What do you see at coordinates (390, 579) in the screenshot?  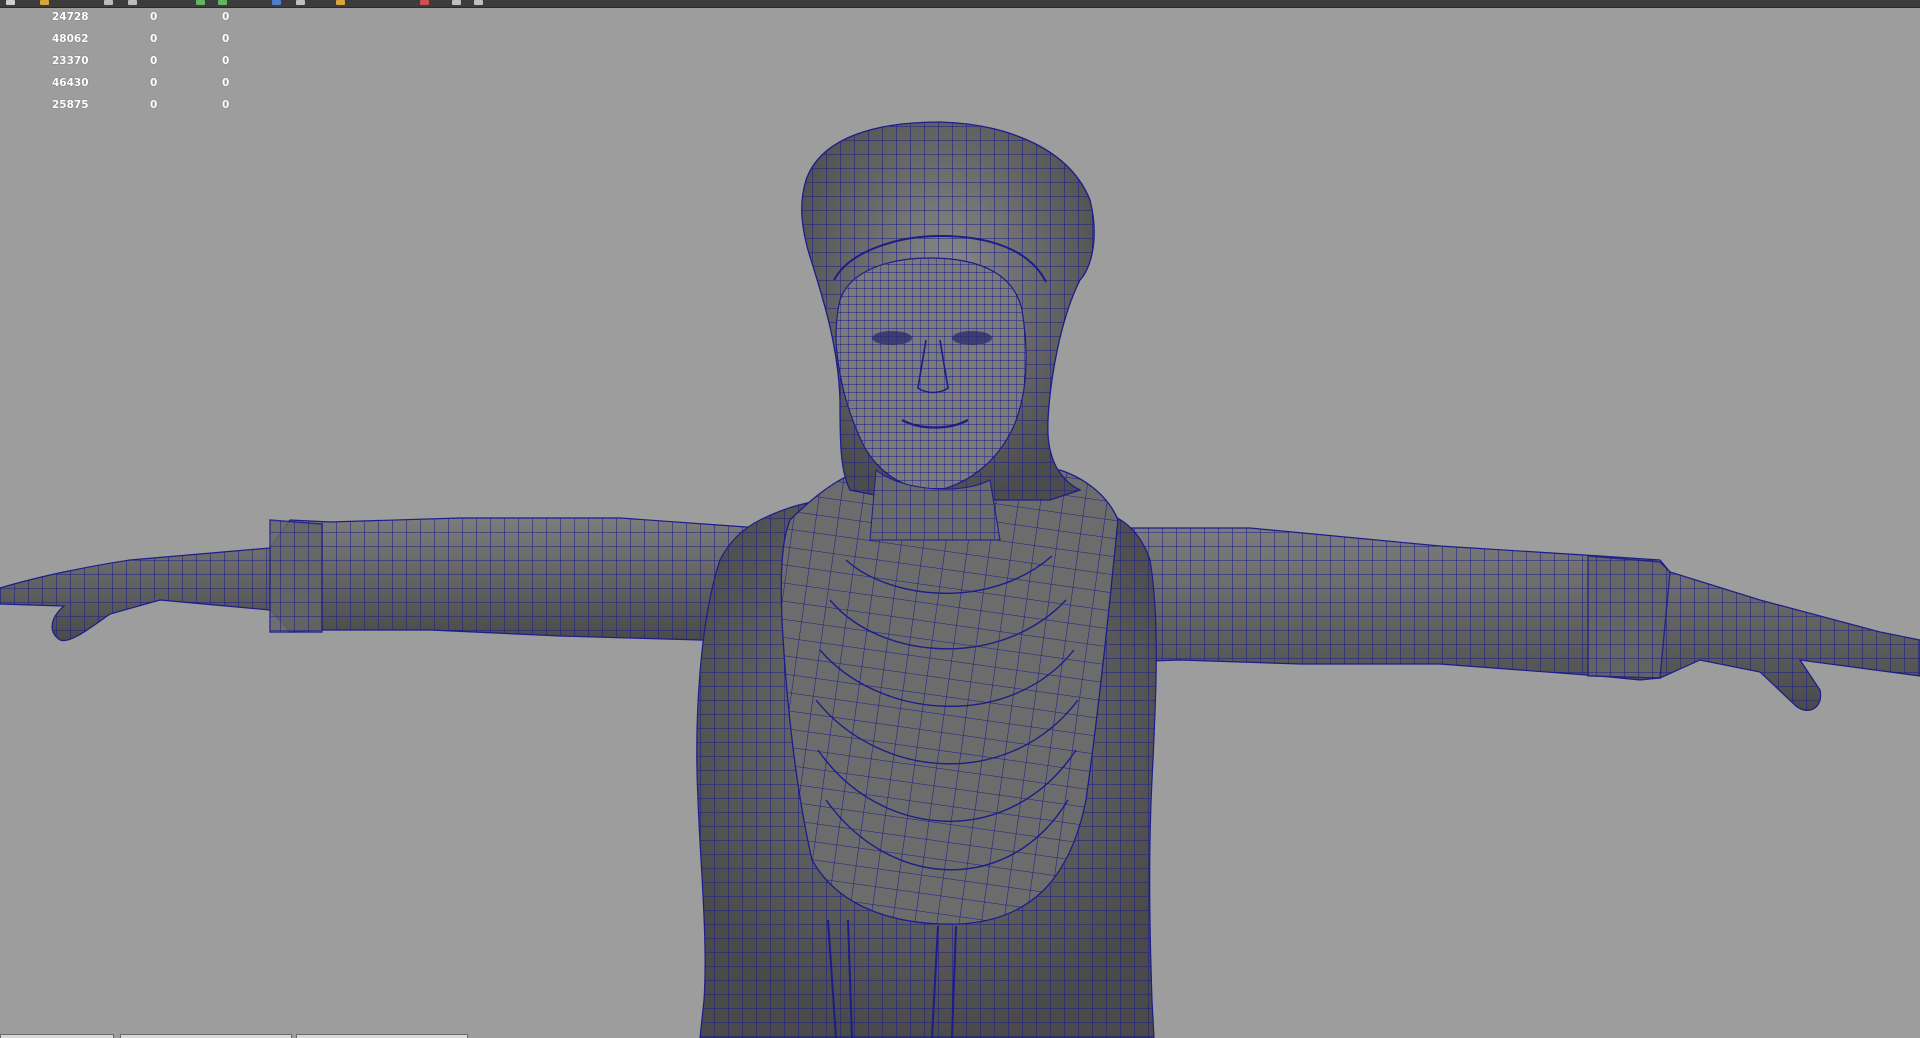 I see `left-arm-mesh` at bounding box center [390, 579].